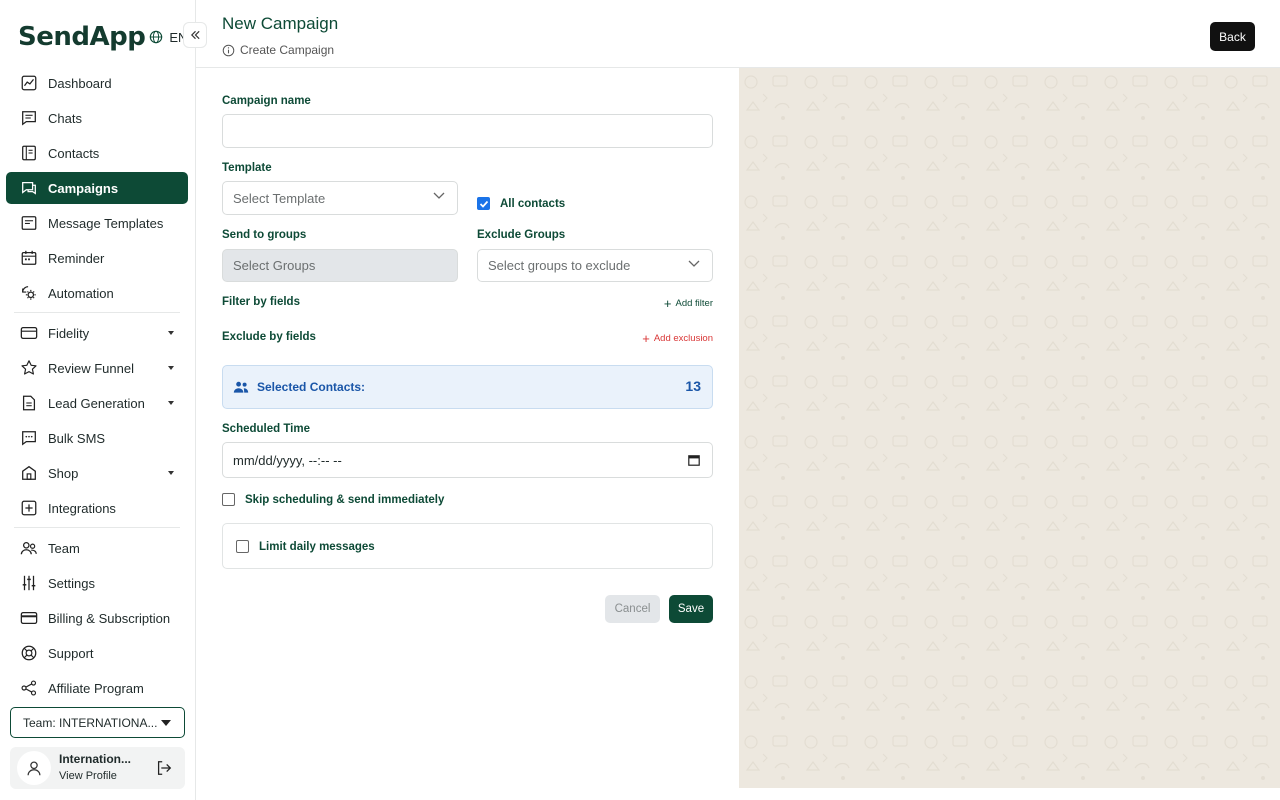  What do you see at coordinates (228, 499) in the screenshot?
I see `skip-scheduling-checkbox` at bounding box center [228, 499].